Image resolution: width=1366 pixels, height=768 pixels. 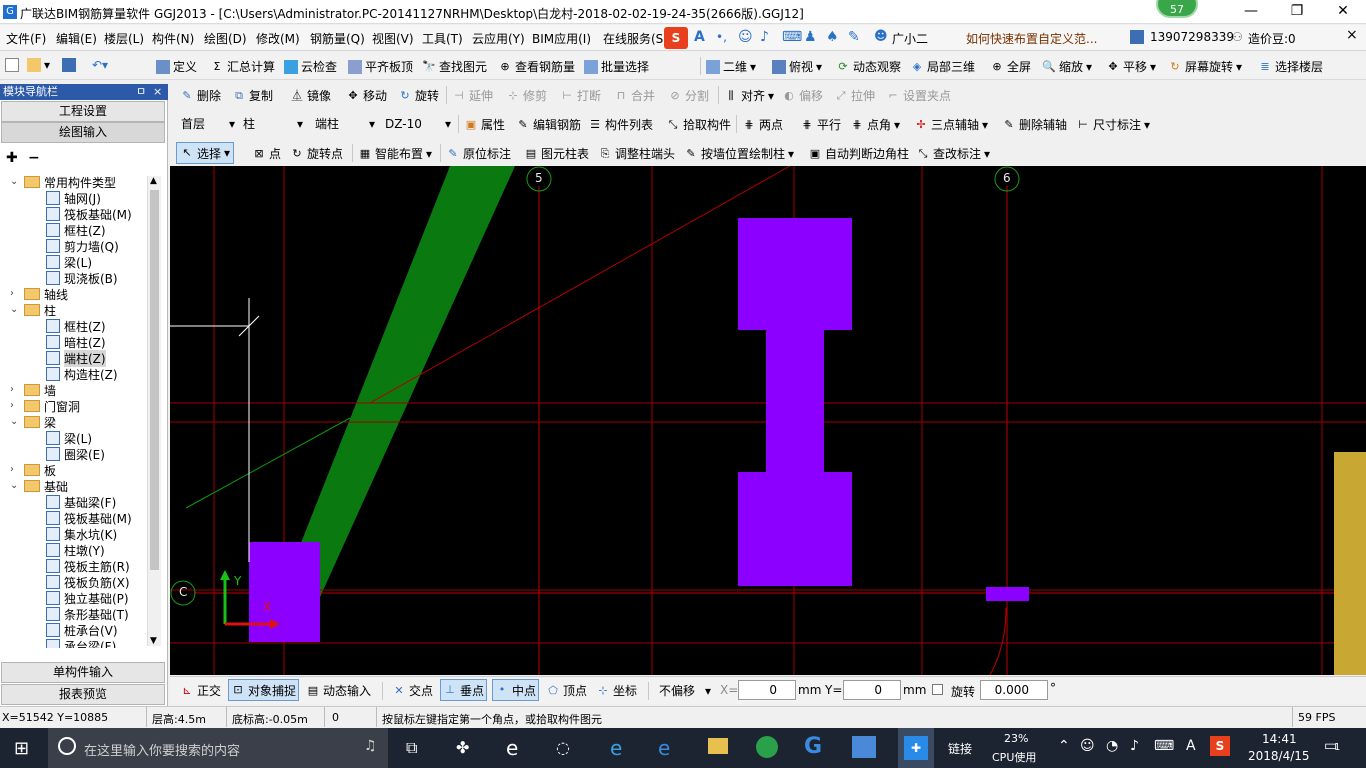 I want to click on windows-start-icon: ⊞, so click(x=21, y=748).